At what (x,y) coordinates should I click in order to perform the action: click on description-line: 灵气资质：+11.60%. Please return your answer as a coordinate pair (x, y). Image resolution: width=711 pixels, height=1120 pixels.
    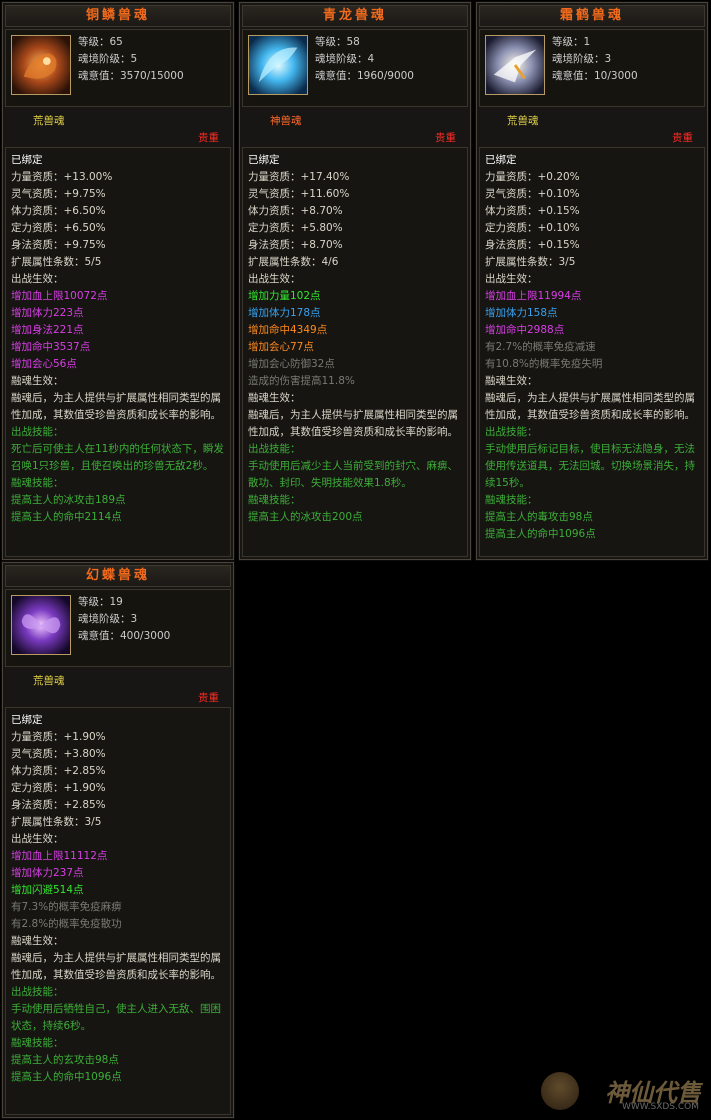
    Looking at the image, I should click on (299, 194).